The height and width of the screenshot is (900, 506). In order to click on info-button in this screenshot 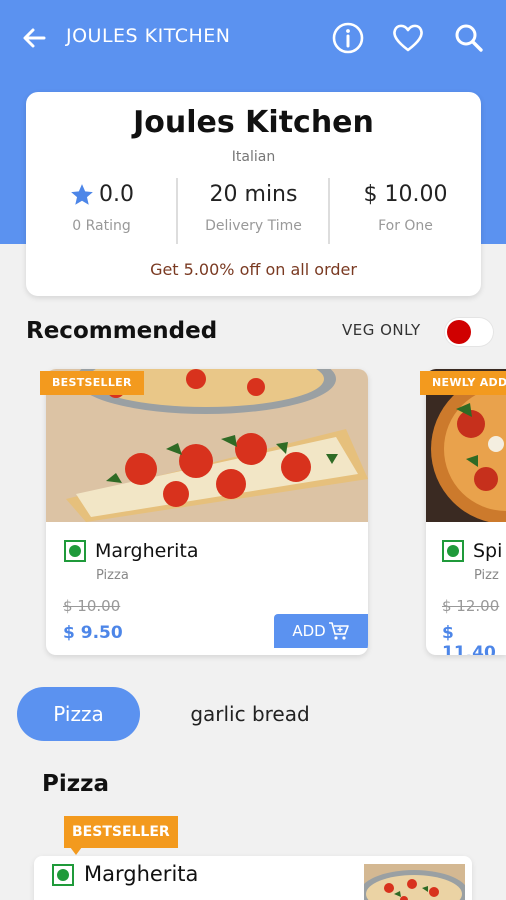, I will do `click(348, 38)`.